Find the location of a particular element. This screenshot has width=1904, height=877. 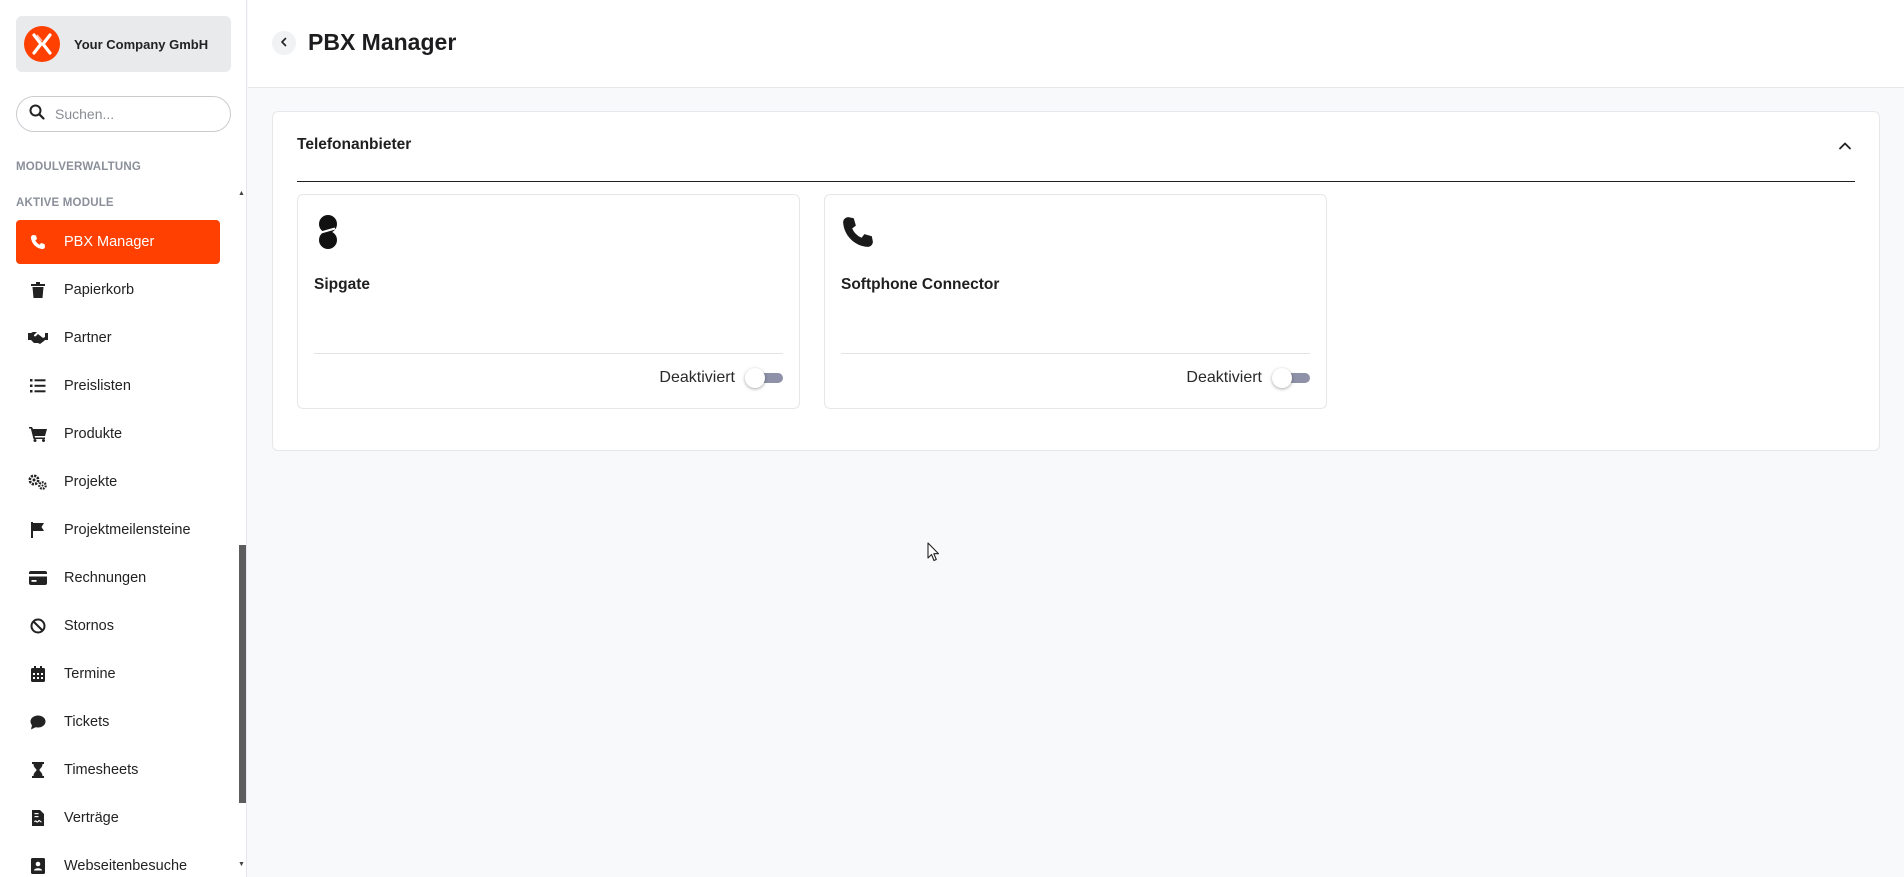

sidebar-item-termine: Termine is located at coordinates (118, 674).